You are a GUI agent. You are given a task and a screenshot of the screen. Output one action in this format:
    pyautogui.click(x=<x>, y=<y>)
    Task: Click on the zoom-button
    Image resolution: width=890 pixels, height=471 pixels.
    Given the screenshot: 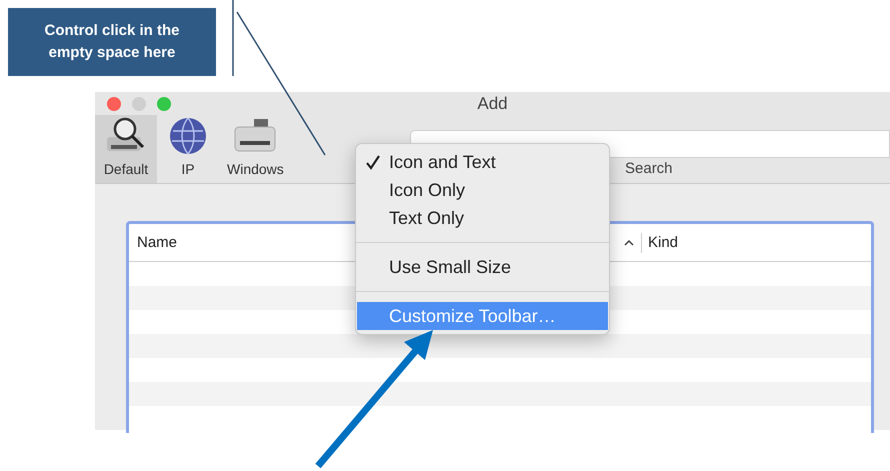 What is the action you would take?
    pyautogui.click(x=164, y=103)
    